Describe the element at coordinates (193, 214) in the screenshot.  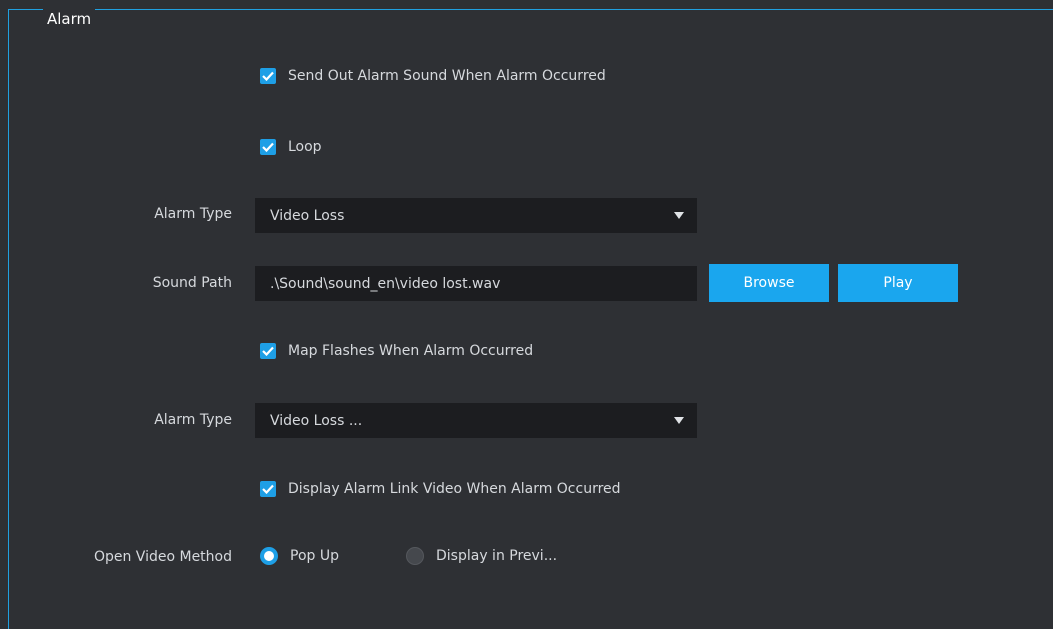
I see `alarm-type-label: Alarm Type` at that location.